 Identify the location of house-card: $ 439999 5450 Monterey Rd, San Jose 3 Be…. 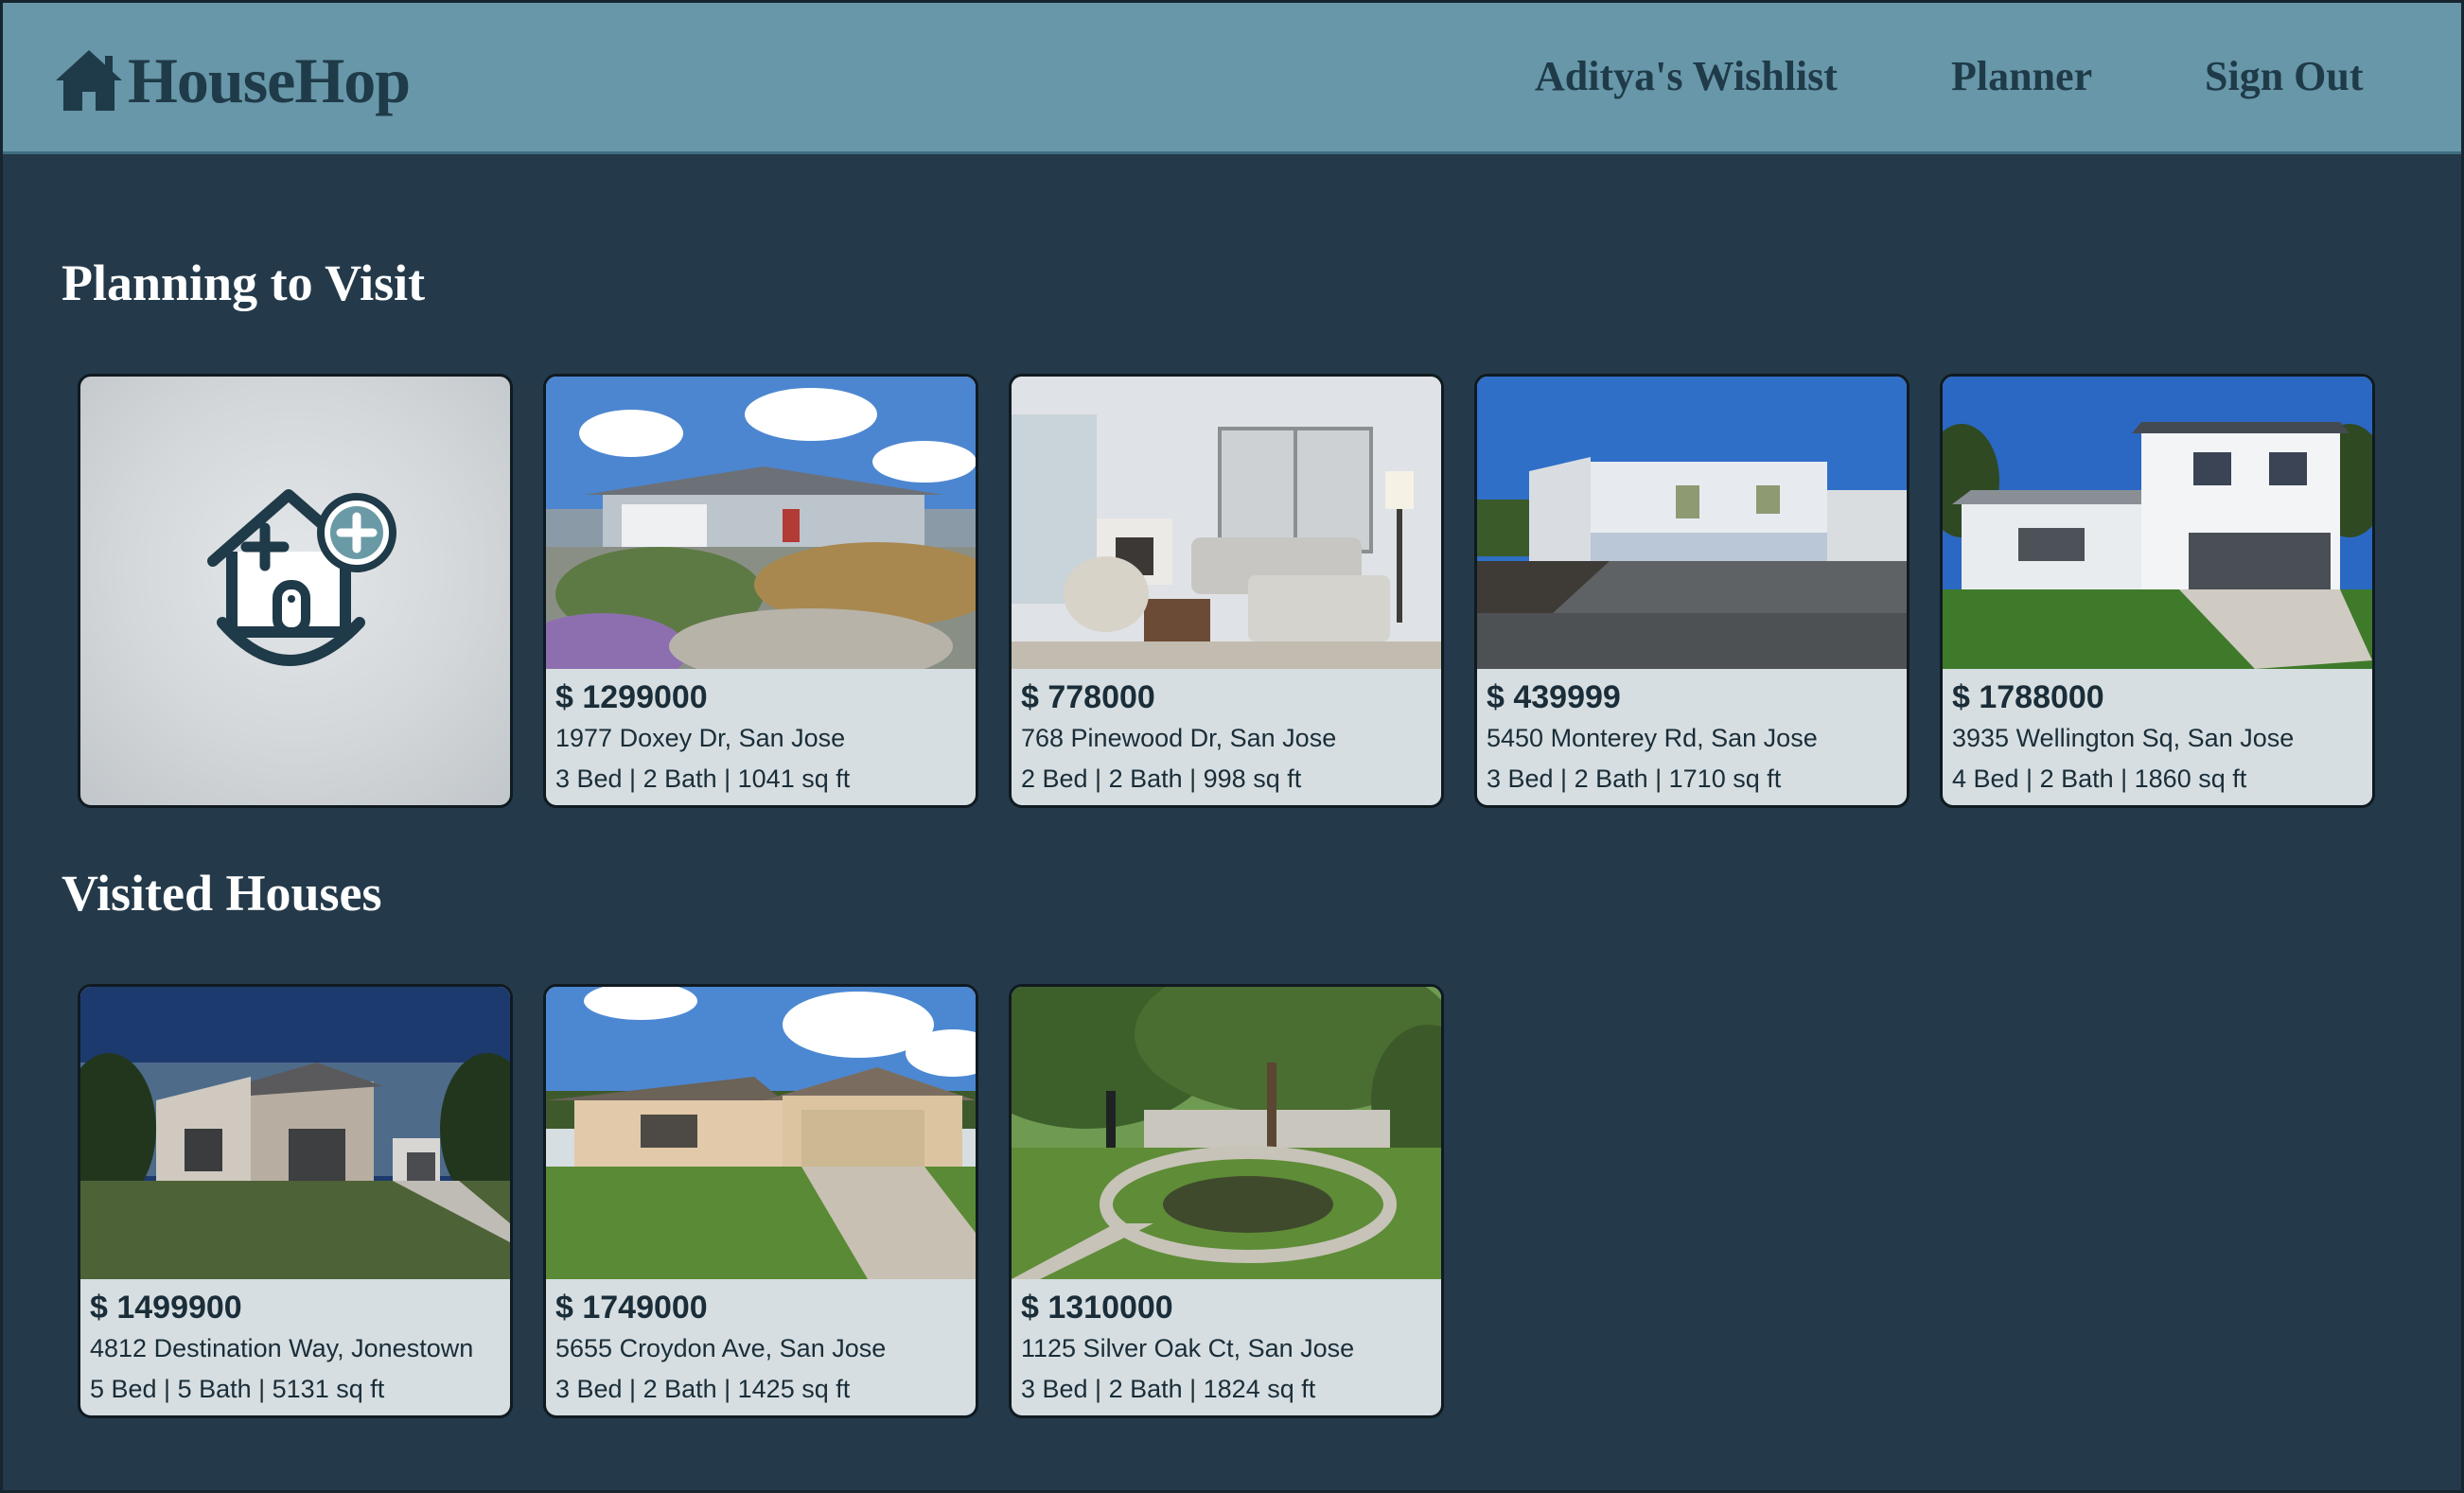
(1692, 591).